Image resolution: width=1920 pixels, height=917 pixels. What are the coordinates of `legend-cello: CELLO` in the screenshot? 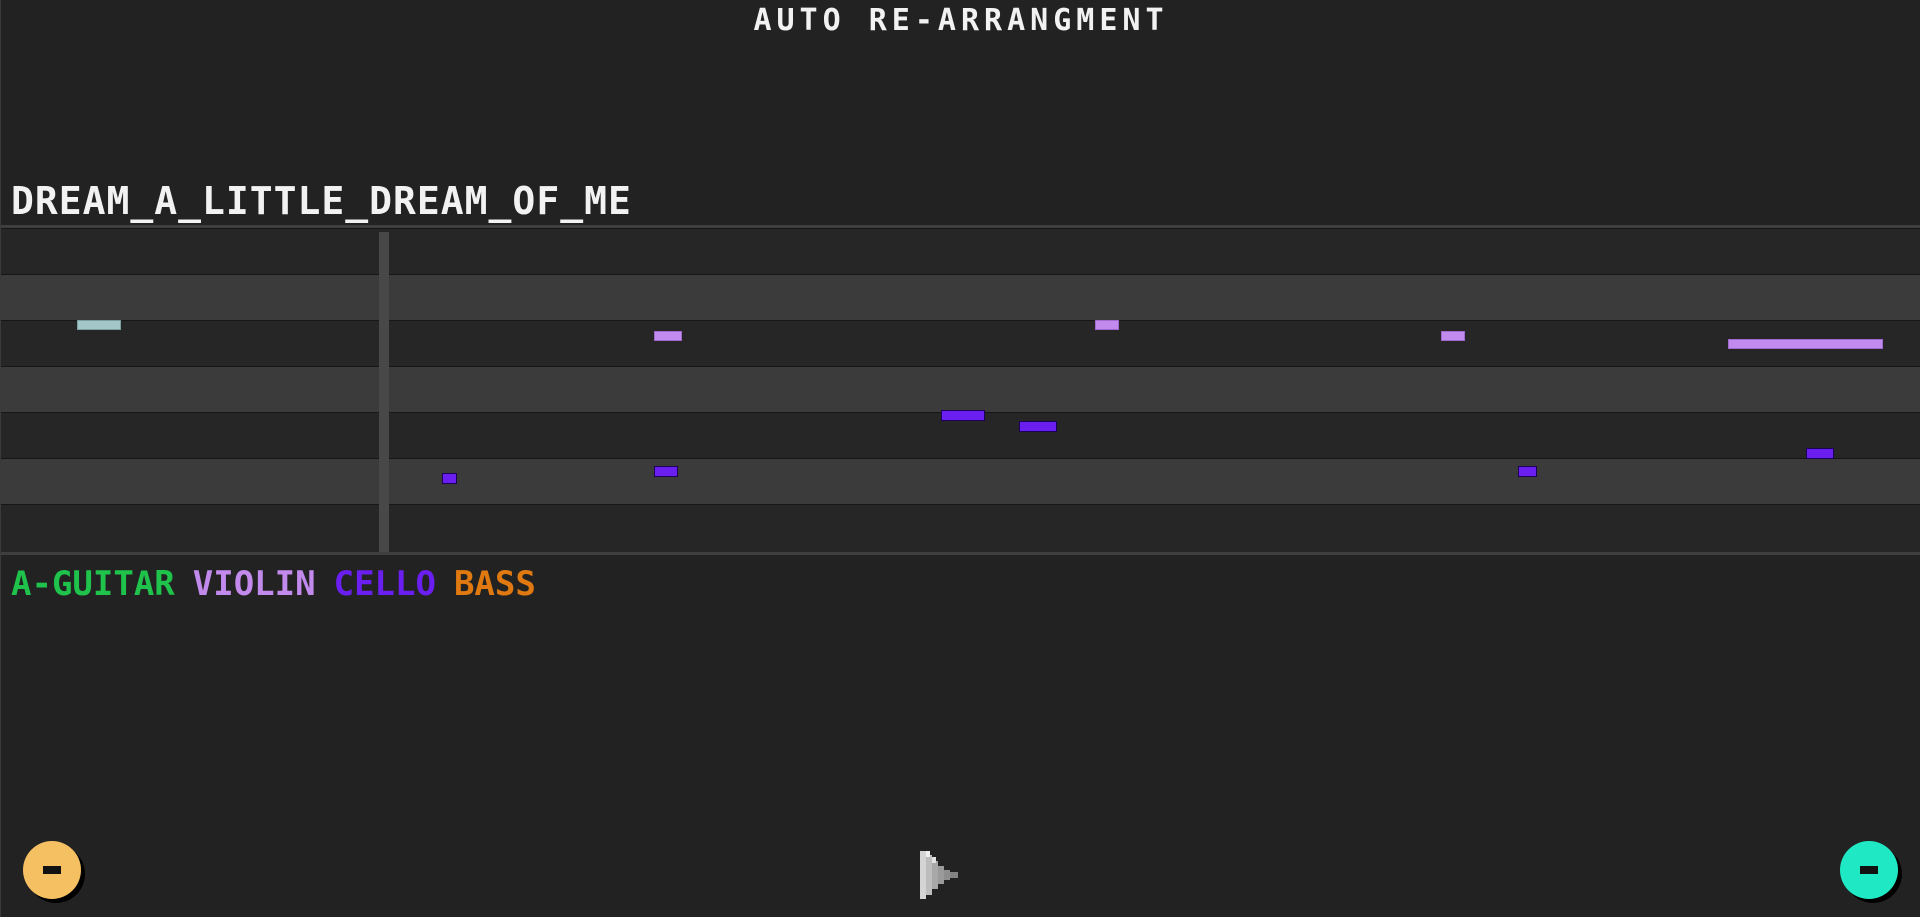 It's located at (384, 584).